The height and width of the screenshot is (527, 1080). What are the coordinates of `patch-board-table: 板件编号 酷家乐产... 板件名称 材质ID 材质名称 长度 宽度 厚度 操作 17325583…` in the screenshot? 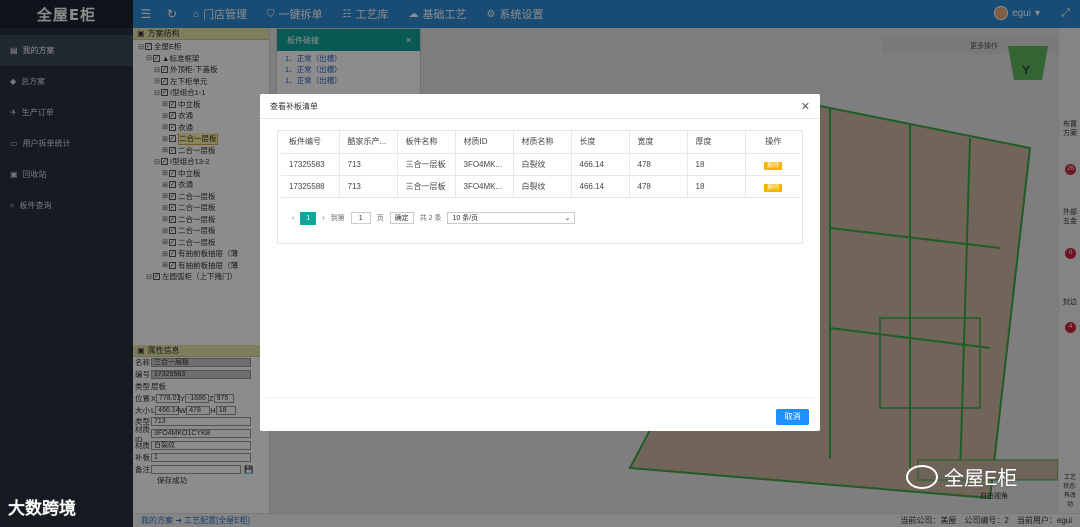 It's located at (540, 187).